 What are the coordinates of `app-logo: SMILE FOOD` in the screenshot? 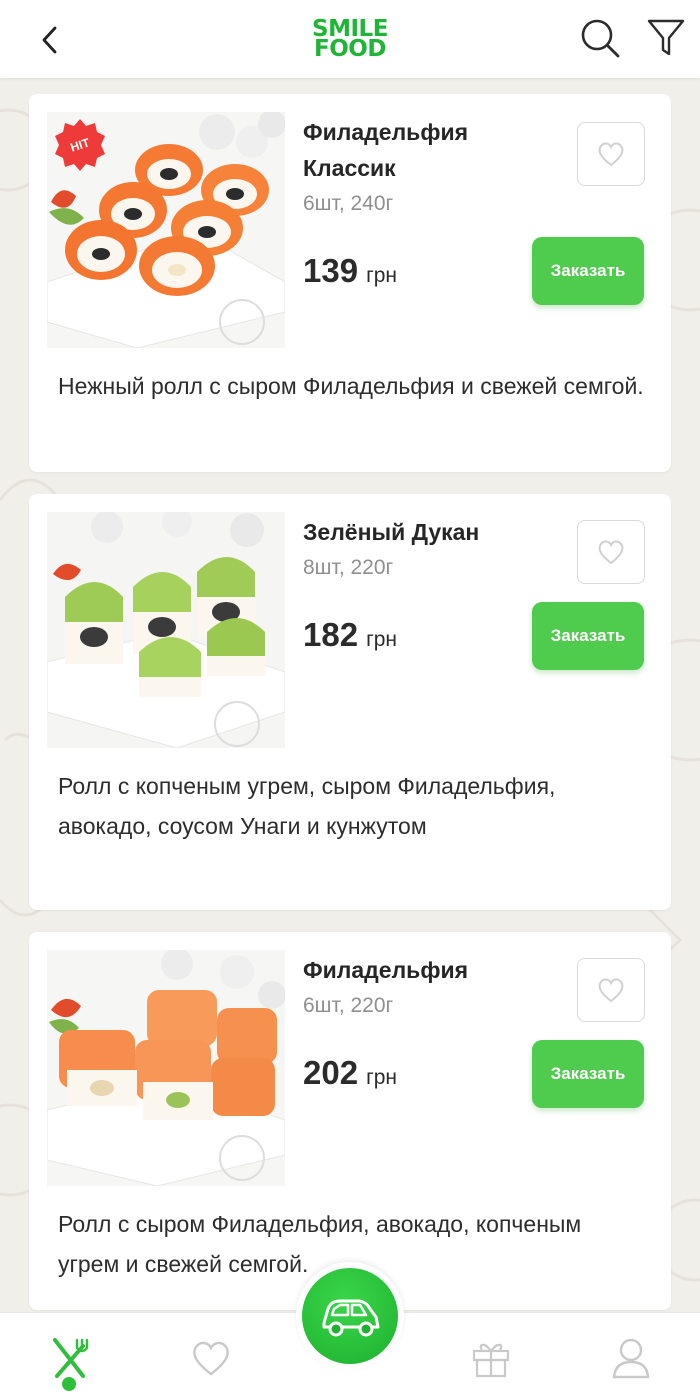 It's located at (350, 39).